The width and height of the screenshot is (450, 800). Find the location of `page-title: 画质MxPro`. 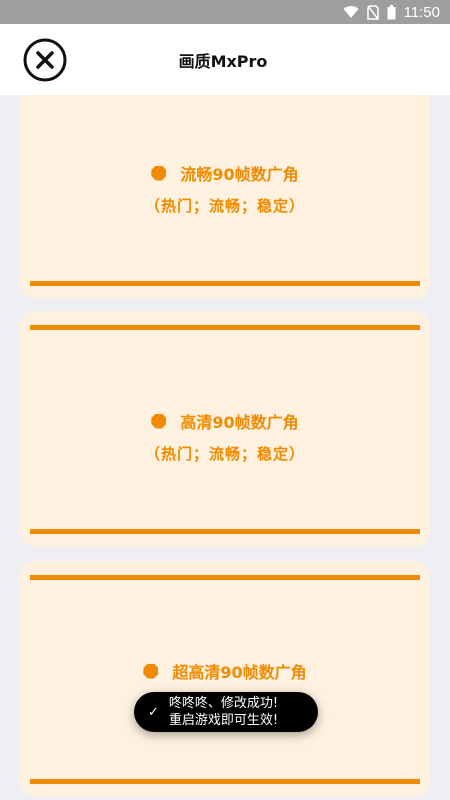

page-title: 画质MxPro is located at coordinates (223, 61).